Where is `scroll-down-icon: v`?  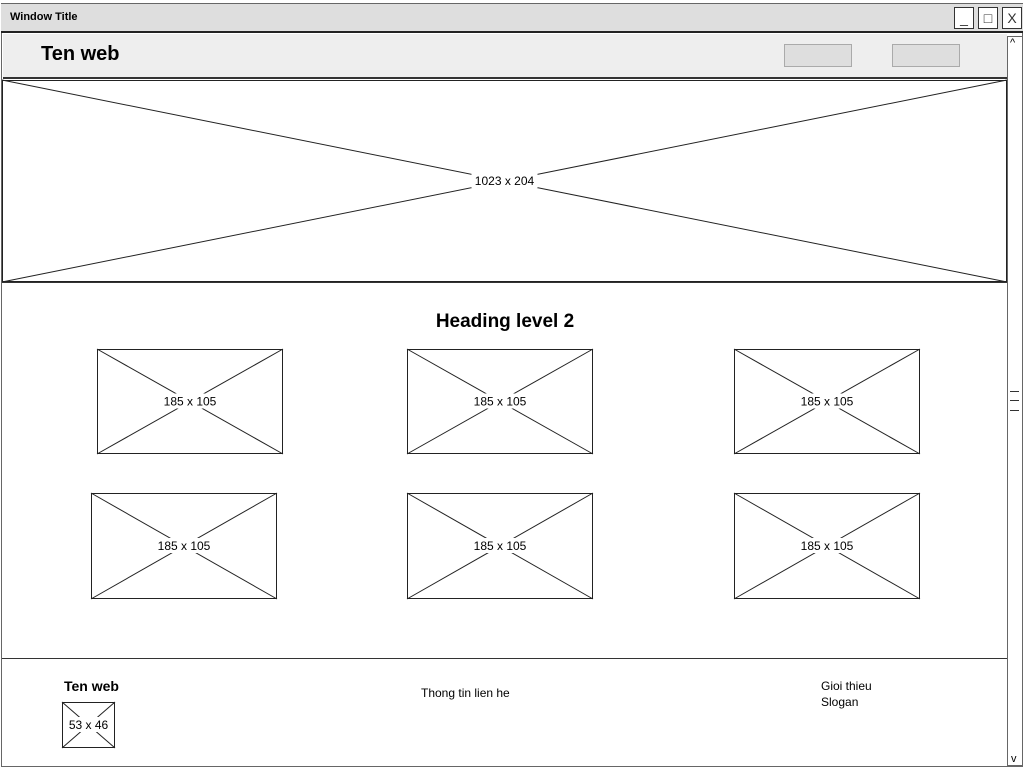
scroll-down-icon: v is located at coordinates (1014, 759).